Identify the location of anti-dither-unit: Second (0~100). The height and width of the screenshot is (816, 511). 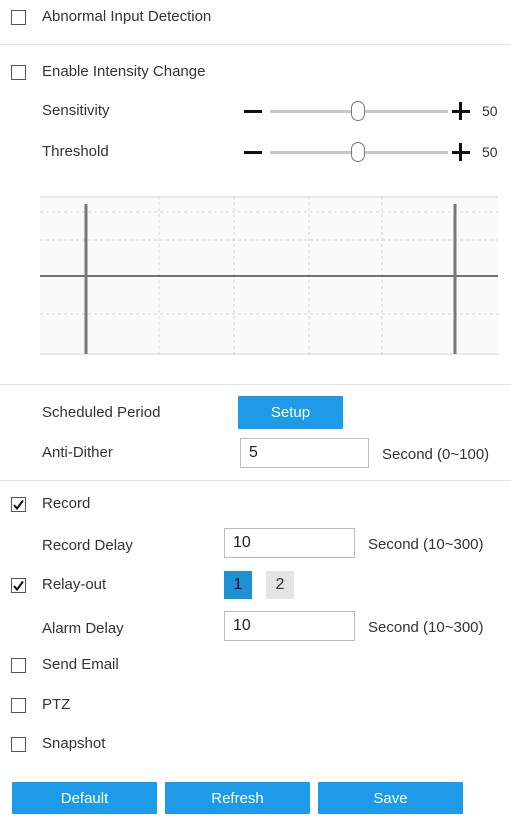
(436, 454).